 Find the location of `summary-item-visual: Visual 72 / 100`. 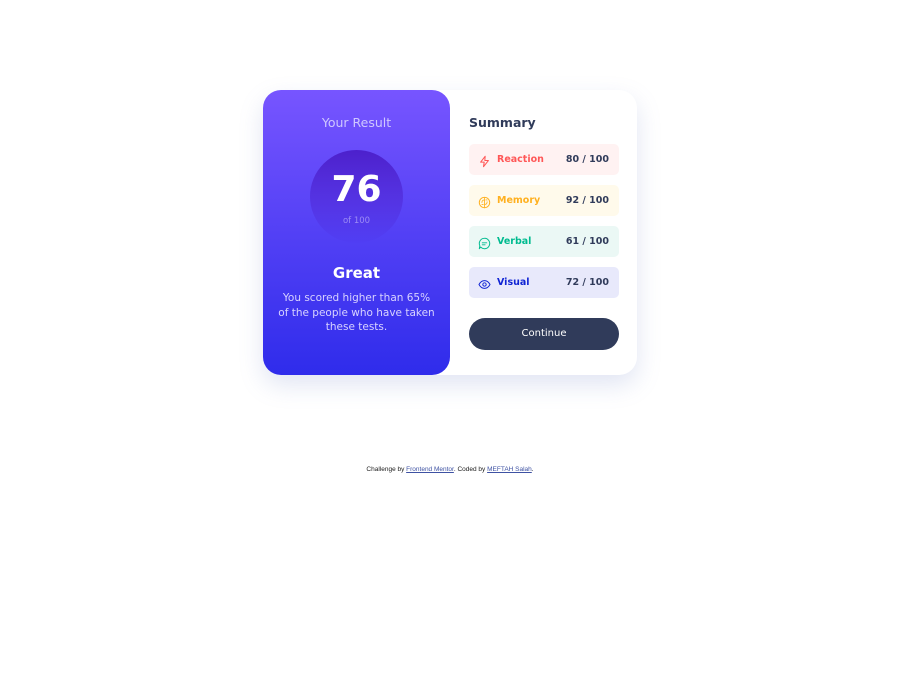

summary-item-visual: Visual 72 / 100 is located at coordinates (544, 282).